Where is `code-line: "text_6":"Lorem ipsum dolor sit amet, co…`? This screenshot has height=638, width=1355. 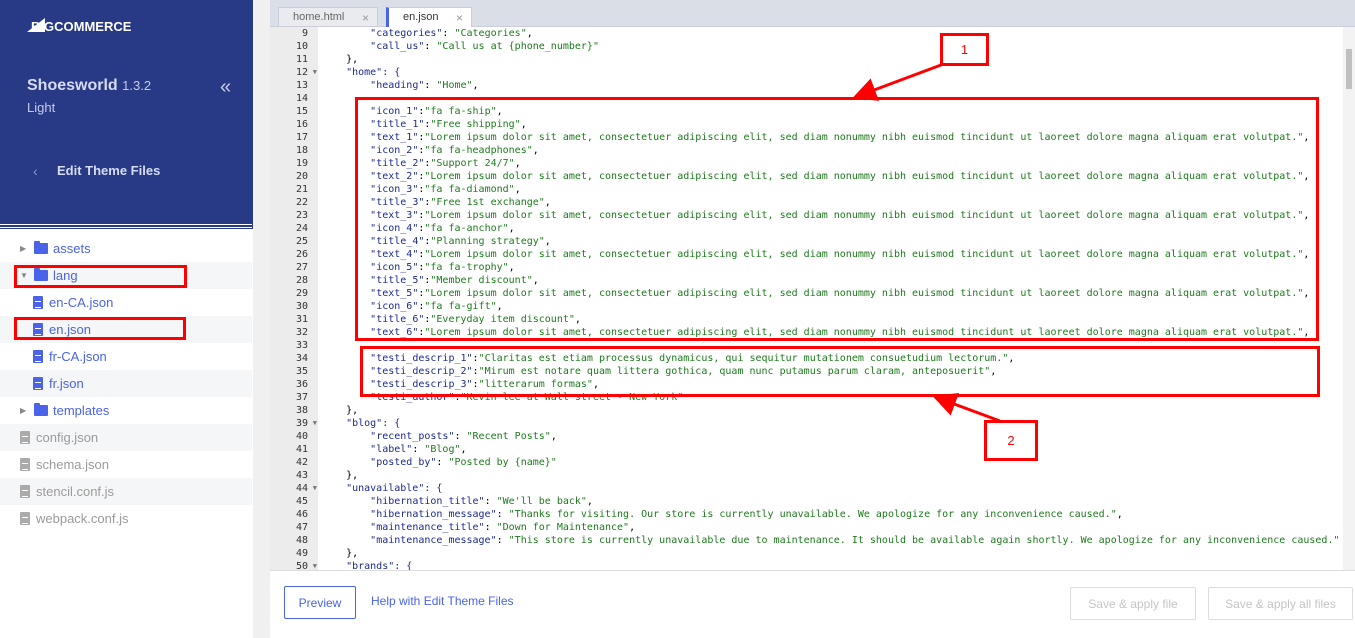 code-line: "text_6":"Lorem ipsum dolor sit amet, co… is located at coordinates (840, 332).